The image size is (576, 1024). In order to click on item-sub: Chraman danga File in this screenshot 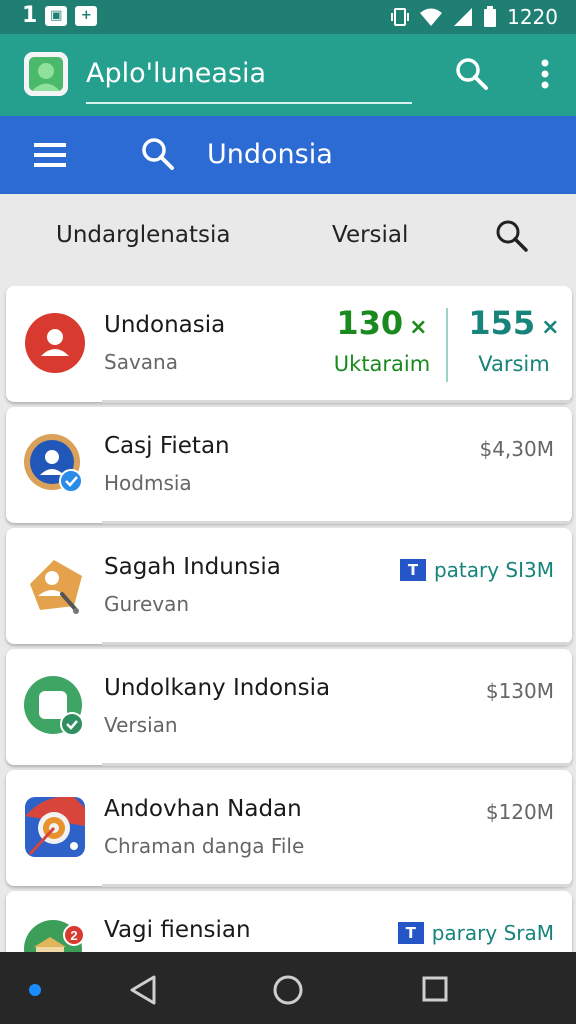, I will do `click(204, 846)`.